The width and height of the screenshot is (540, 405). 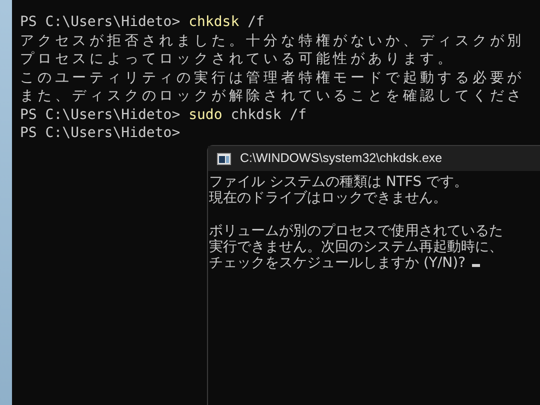 I want to click on console-text: チェックをスケジュールしますか (Y/N)?, so click(x=337, y=263).